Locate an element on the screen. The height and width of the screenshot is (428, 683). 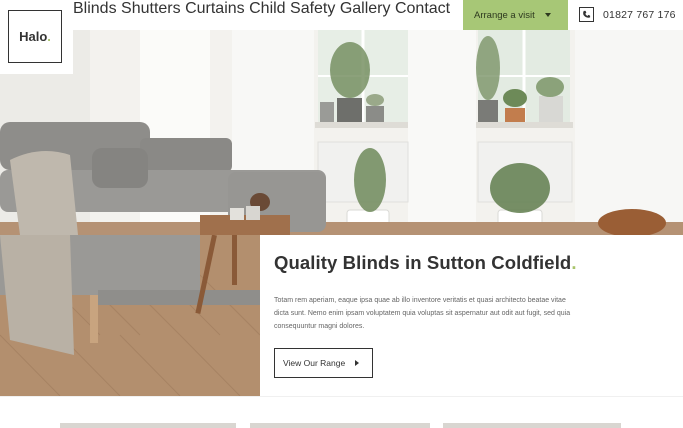
arrange-visit-button: Arrange a visit is located at coordinates (515, 15).